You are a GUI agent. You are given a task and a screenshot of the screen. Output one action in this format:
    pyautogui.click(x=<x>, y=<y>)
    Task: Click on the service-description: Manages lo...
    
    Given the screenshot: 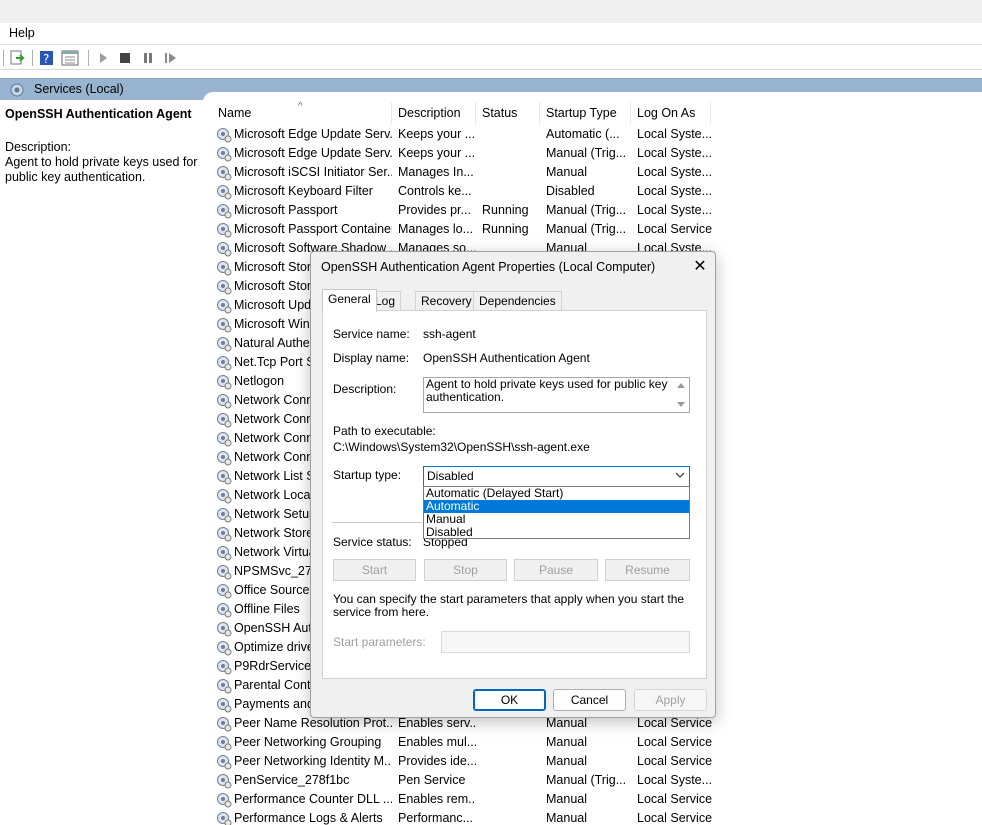 What is the action you would take?
    pyautogui.click(x=436, y=229)
    